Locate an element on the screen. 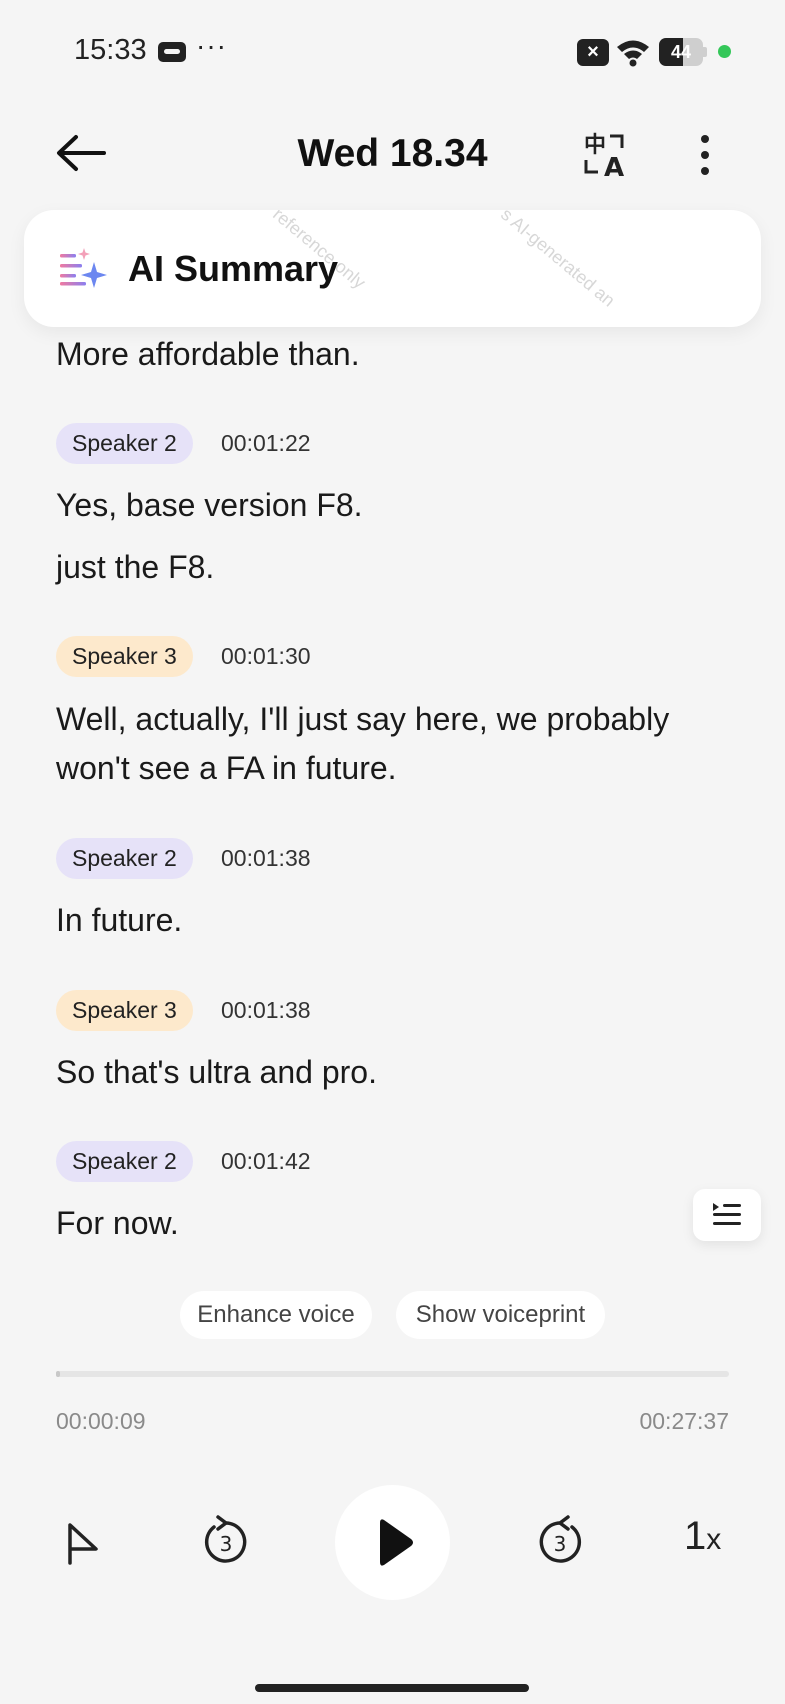  translate-icon: 中 A is located at coordinates (606, 155).